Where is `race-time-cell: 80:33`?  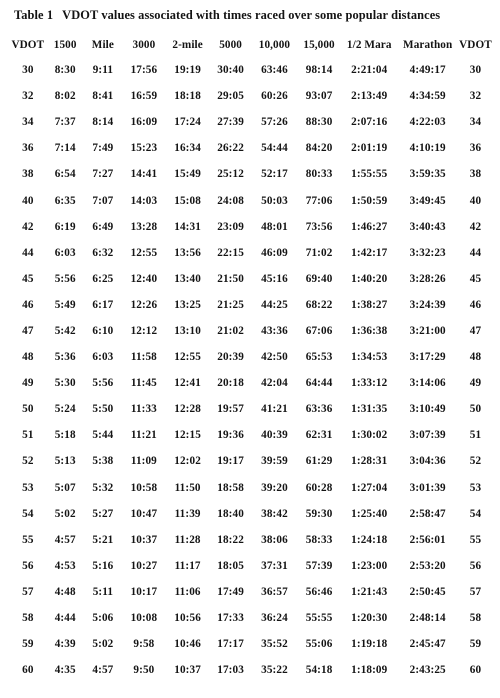
race-time-cell: 80:33 is located at coordinates (319, 174).